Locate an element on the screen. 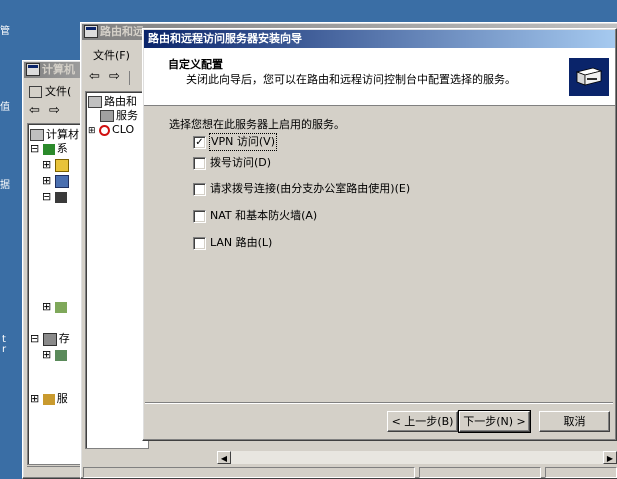 This screenshot has height=479, width=617. tree-item-rras-root: 路由和 is located at coordinates (112, 102).